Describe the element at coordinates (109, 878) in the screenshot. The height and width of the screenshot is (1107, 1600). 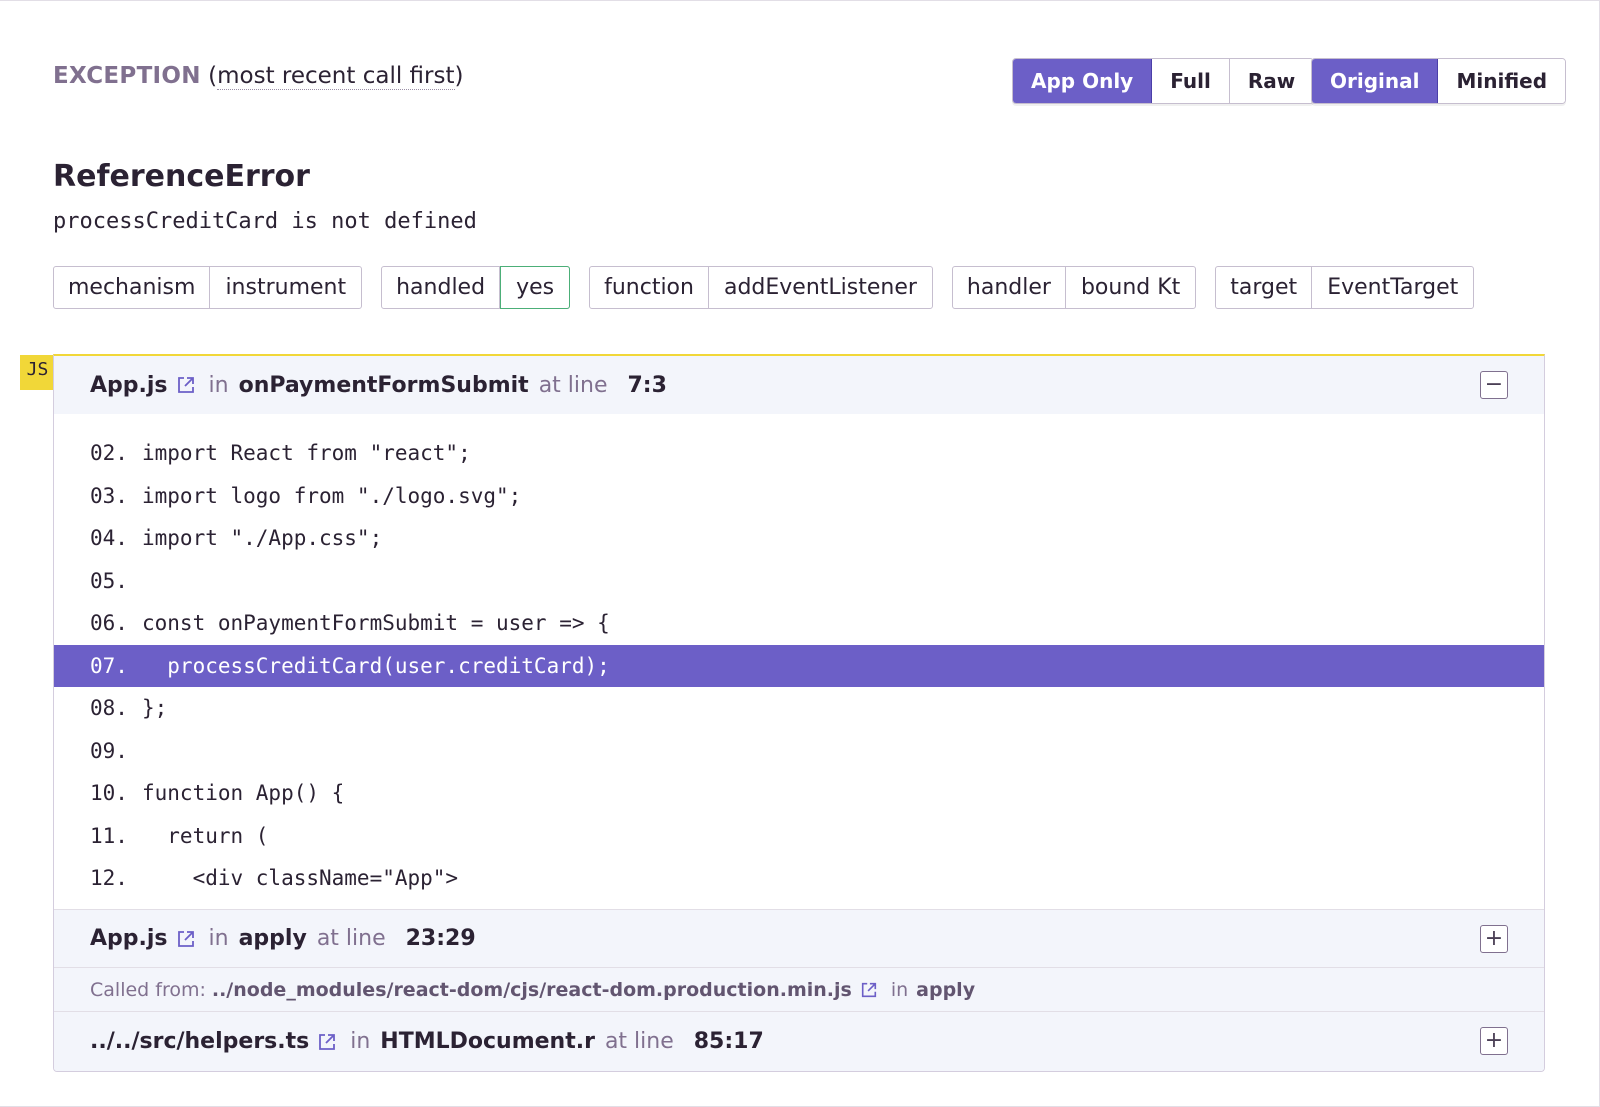
I see `line-number: 12.` at that location.